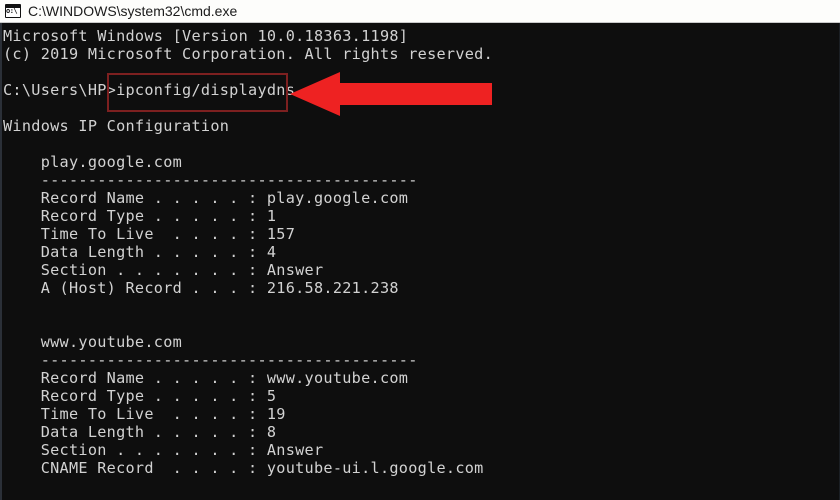  I want to click on terminal-line: Time To Live . . . . : 19, so click(144, 414).